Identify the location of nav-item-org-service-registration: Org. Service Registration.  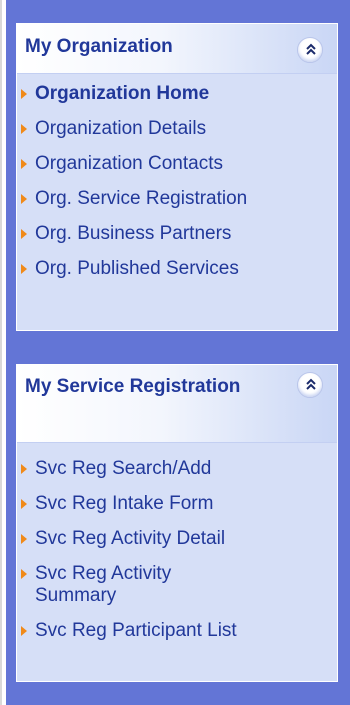
(177, 199).